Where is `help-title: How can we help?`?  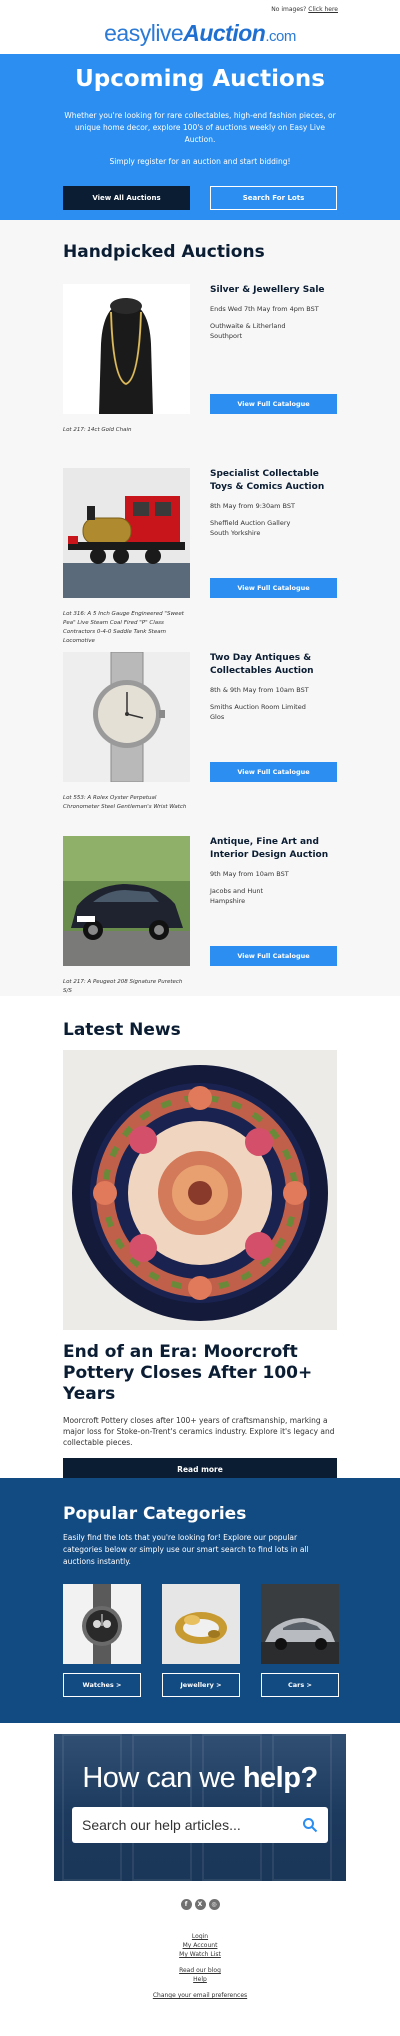 help-title: How can we help? is located at coordinates (200, 1764).